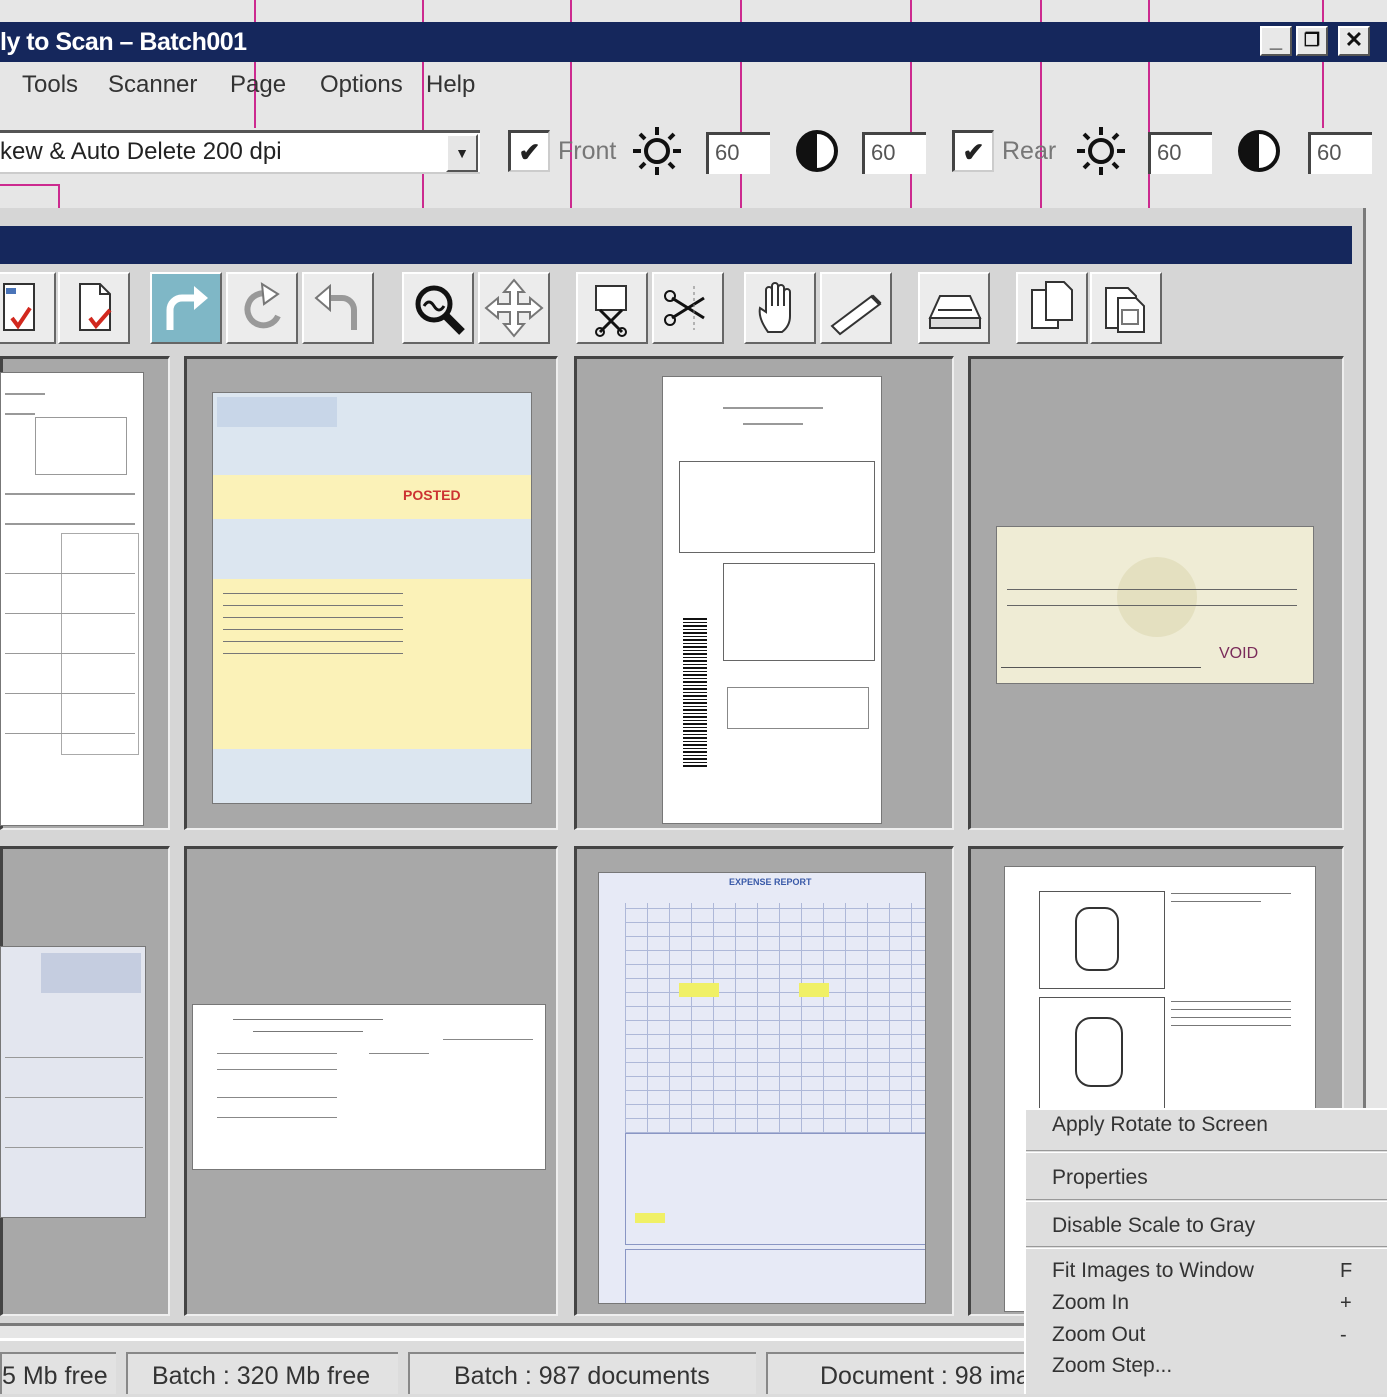 The height and width of the screenshot is (1397, 1387). What do you see at coordinates (123, 42) in the screenshot?
I see `window-title: ly to Scan – Batch001` at bounding box center [123, 42].